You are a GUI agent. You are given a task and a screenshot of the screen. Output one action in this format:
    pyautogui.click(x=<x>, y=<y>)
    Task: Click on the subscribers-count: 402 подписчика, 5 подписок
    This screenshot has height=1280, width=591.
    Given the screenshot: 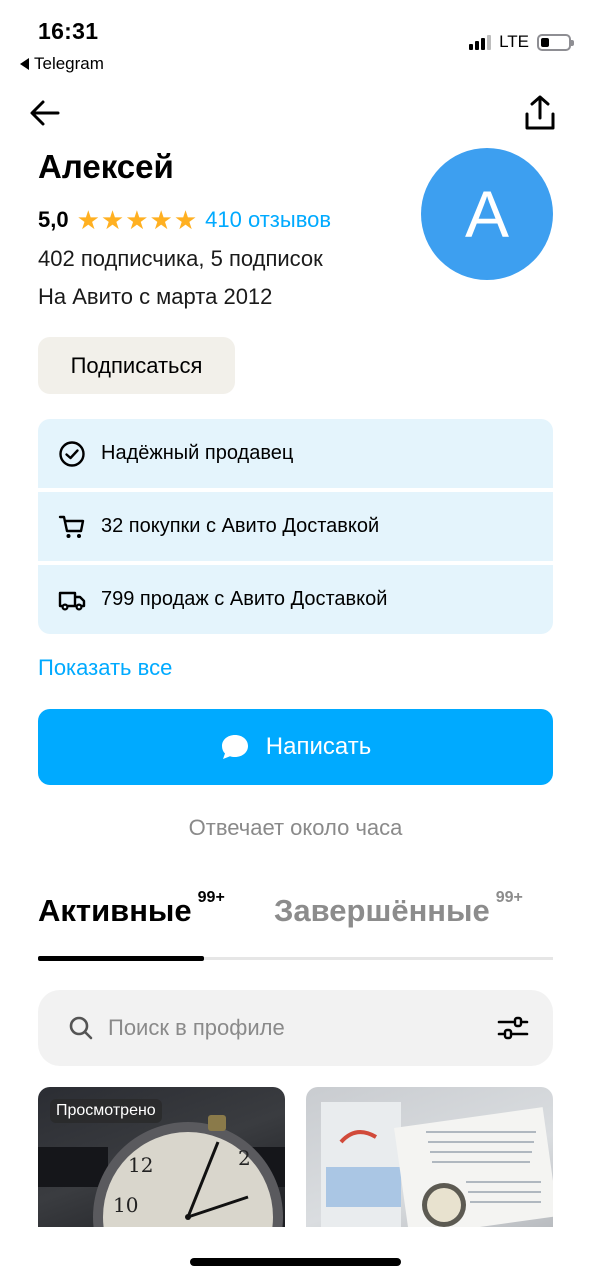 What is the action you would take?
    pyautogui.click(x=180, y=259)
    